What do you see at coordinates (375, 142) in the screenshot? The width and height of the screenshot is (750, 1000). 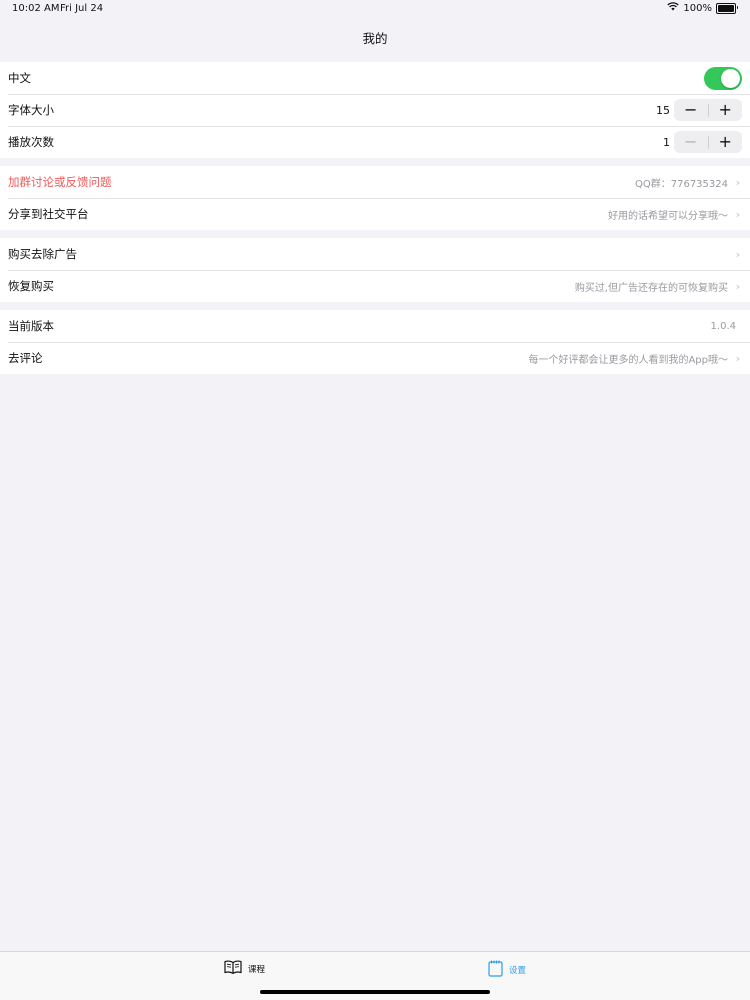 I see `play-count-row: 播放次数 1 − +` at bounding box center [375, 142].